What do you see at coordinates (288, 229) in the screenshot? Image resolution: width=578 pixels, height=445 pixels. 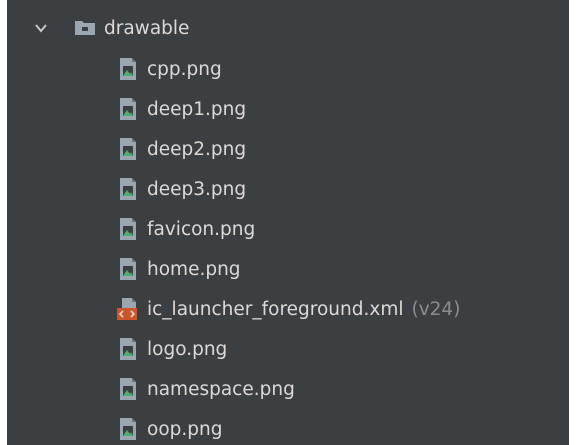 I see `tree-file-item: favicon.png` at bounding box center [288, 229].